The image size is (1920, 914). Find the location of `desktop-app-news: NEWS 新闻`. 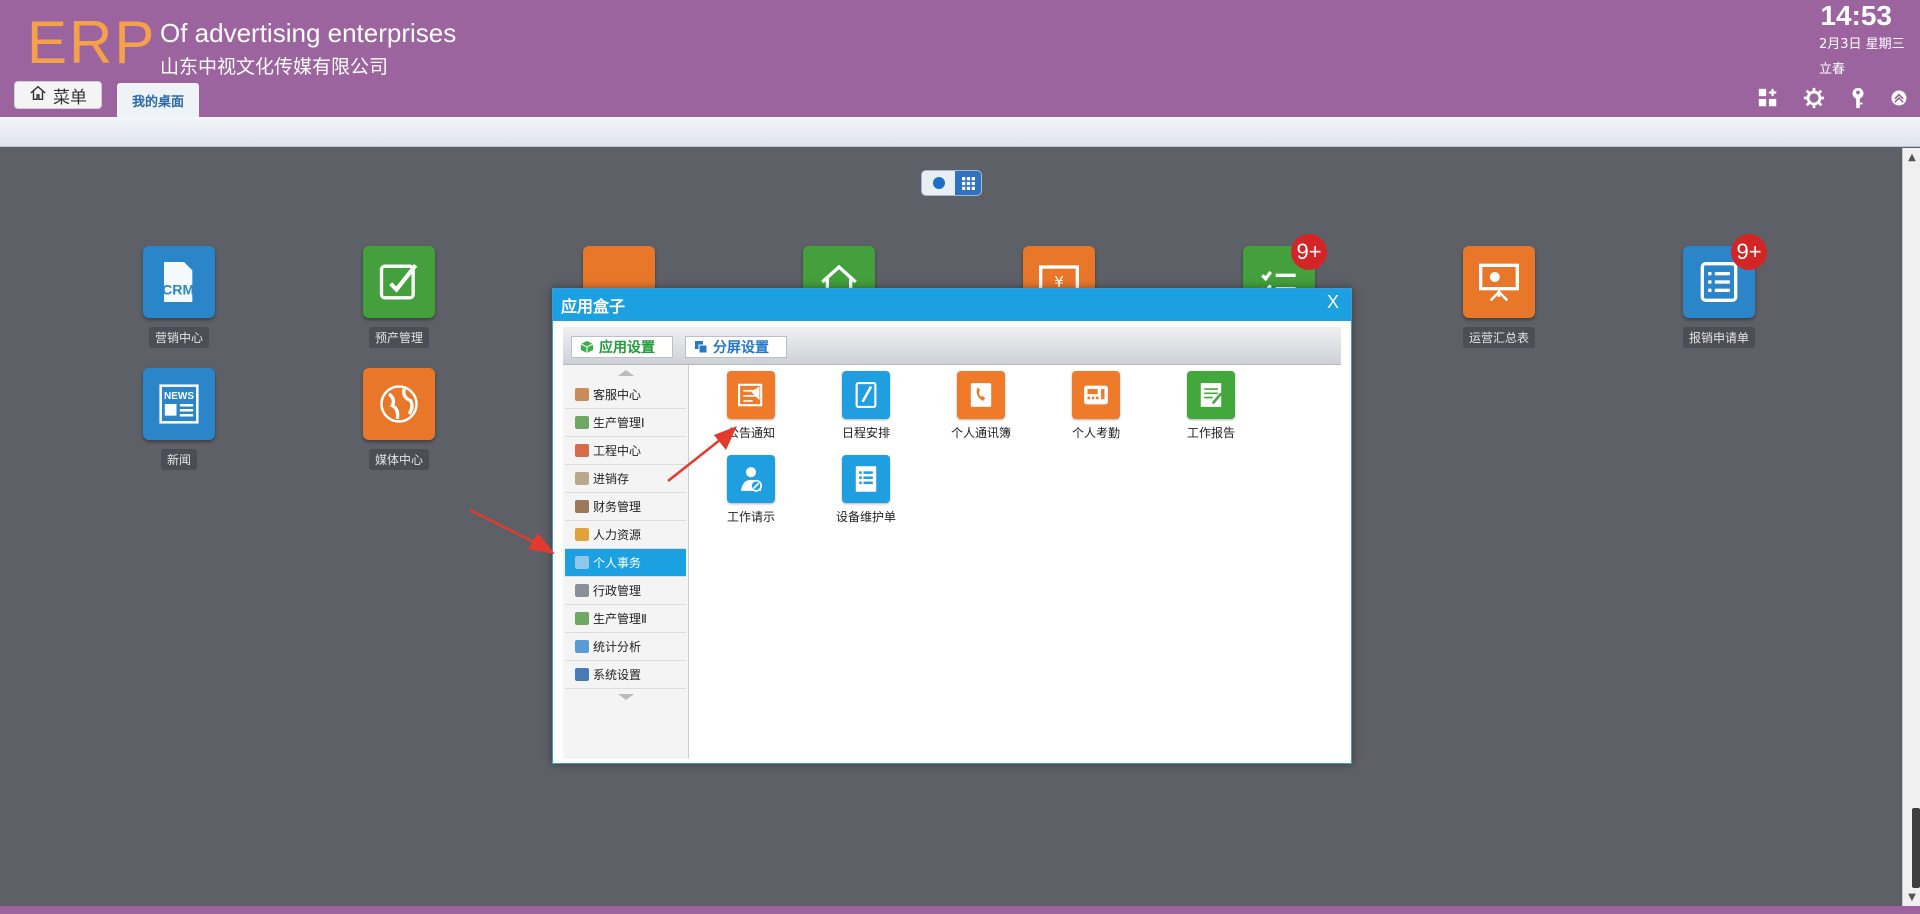

desktop-app-news: NEWS 新闻 is located at coordinates (179, 419).